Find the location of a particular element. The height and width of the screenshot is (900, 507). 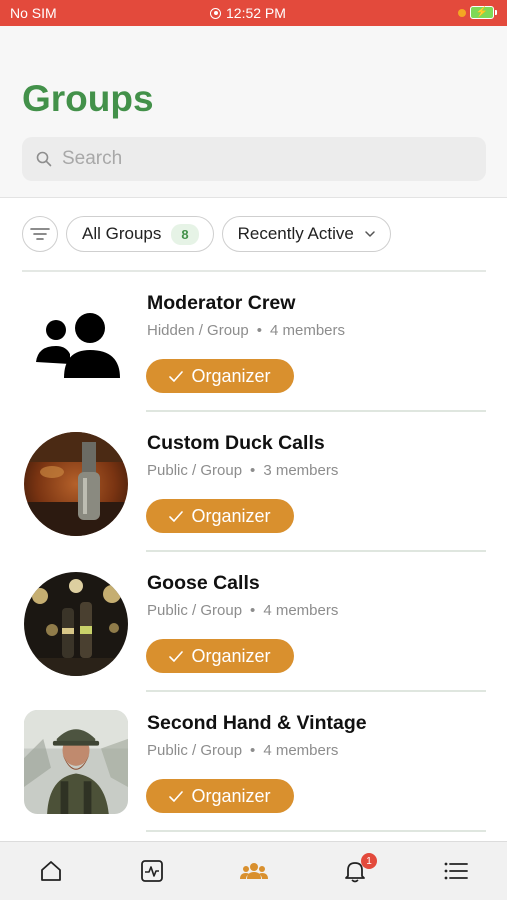

tab-groups is located at coordinates (254, 871).